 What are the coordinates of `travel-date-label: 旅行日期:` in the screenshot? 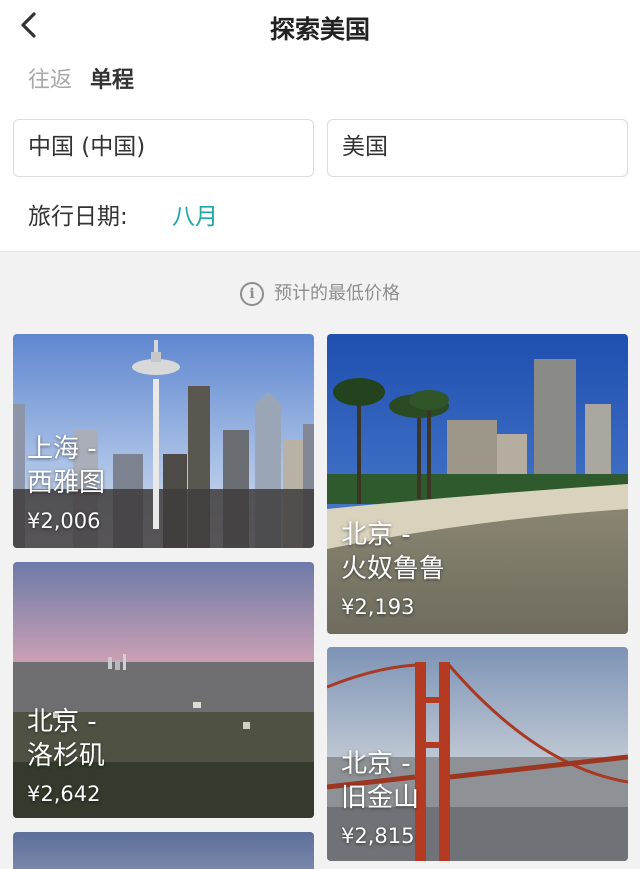 It's located at (78, 217).